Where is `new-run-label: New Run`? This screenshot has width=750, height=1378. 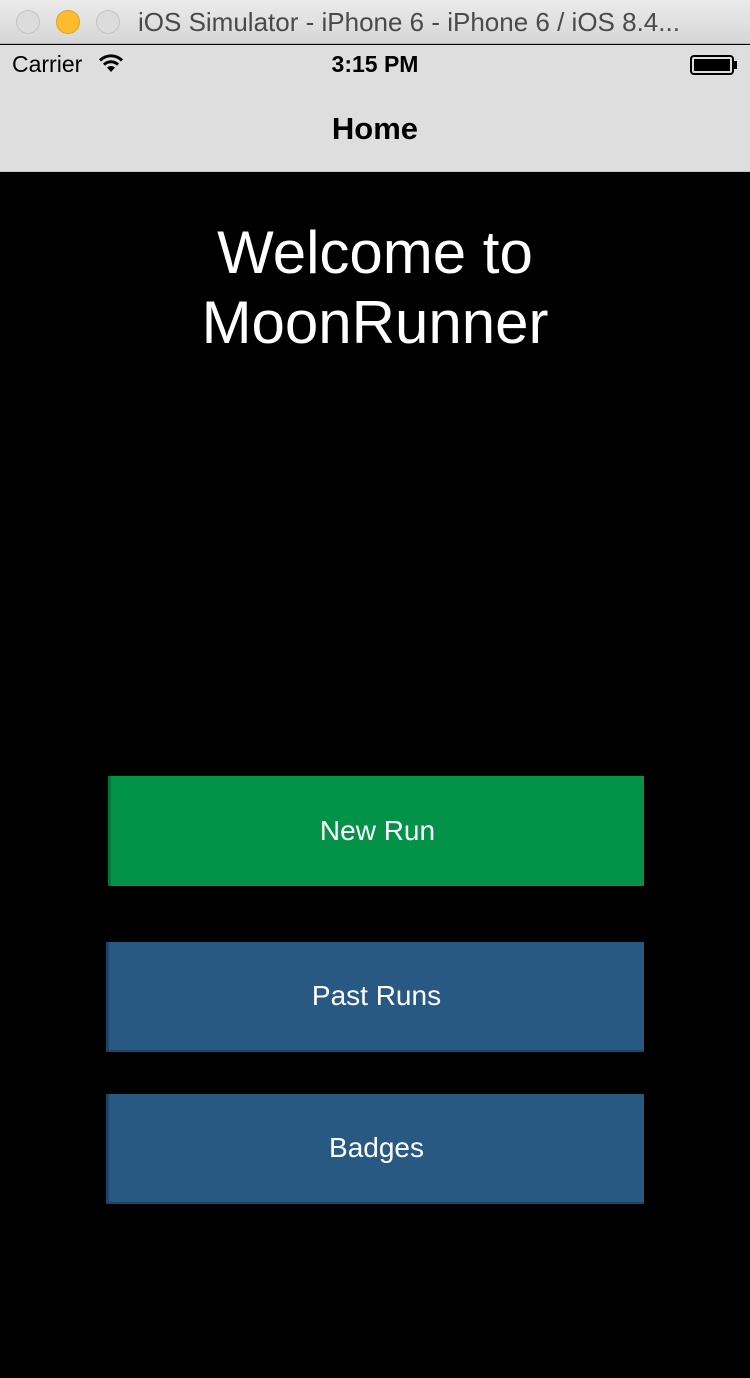
new-run-label: New Run is located at coordinates (377, 830).